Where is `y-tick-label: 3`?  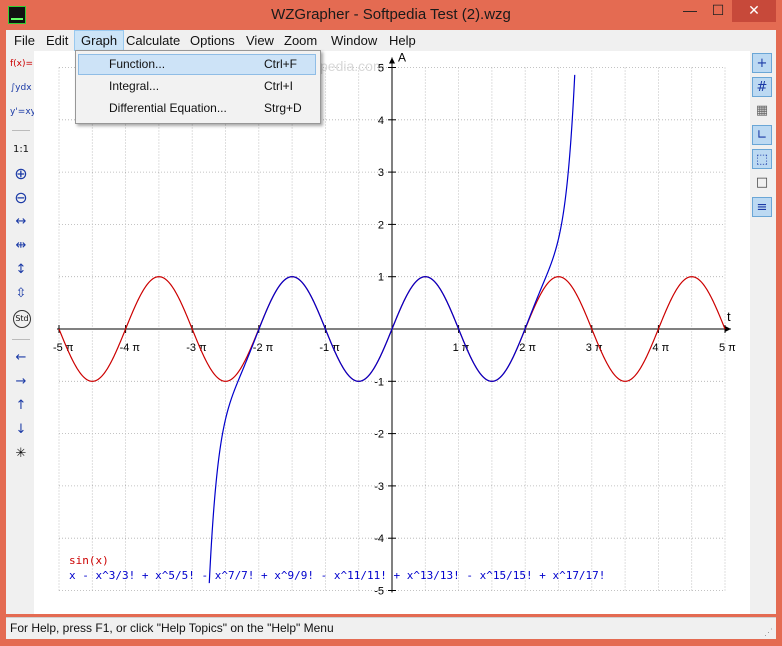 y-tick-label: 3 is located at coordinates (381, 173).